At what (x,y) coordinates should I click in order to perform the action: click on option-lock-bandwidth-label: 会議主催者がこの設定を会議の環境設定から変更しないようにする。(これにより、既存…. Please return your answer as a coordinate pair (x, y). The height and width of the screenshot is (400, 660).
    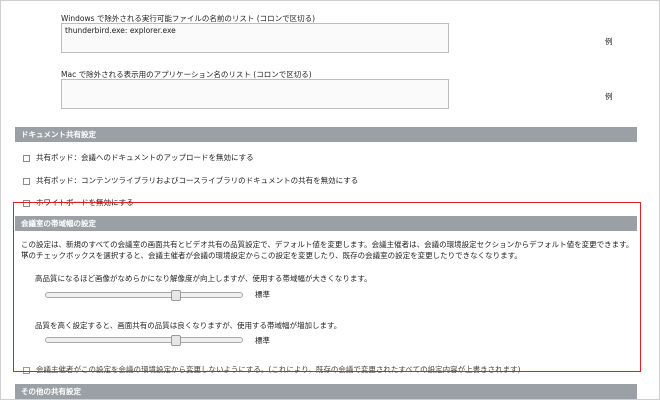
    Looking at the image, I should click on (278, 369).